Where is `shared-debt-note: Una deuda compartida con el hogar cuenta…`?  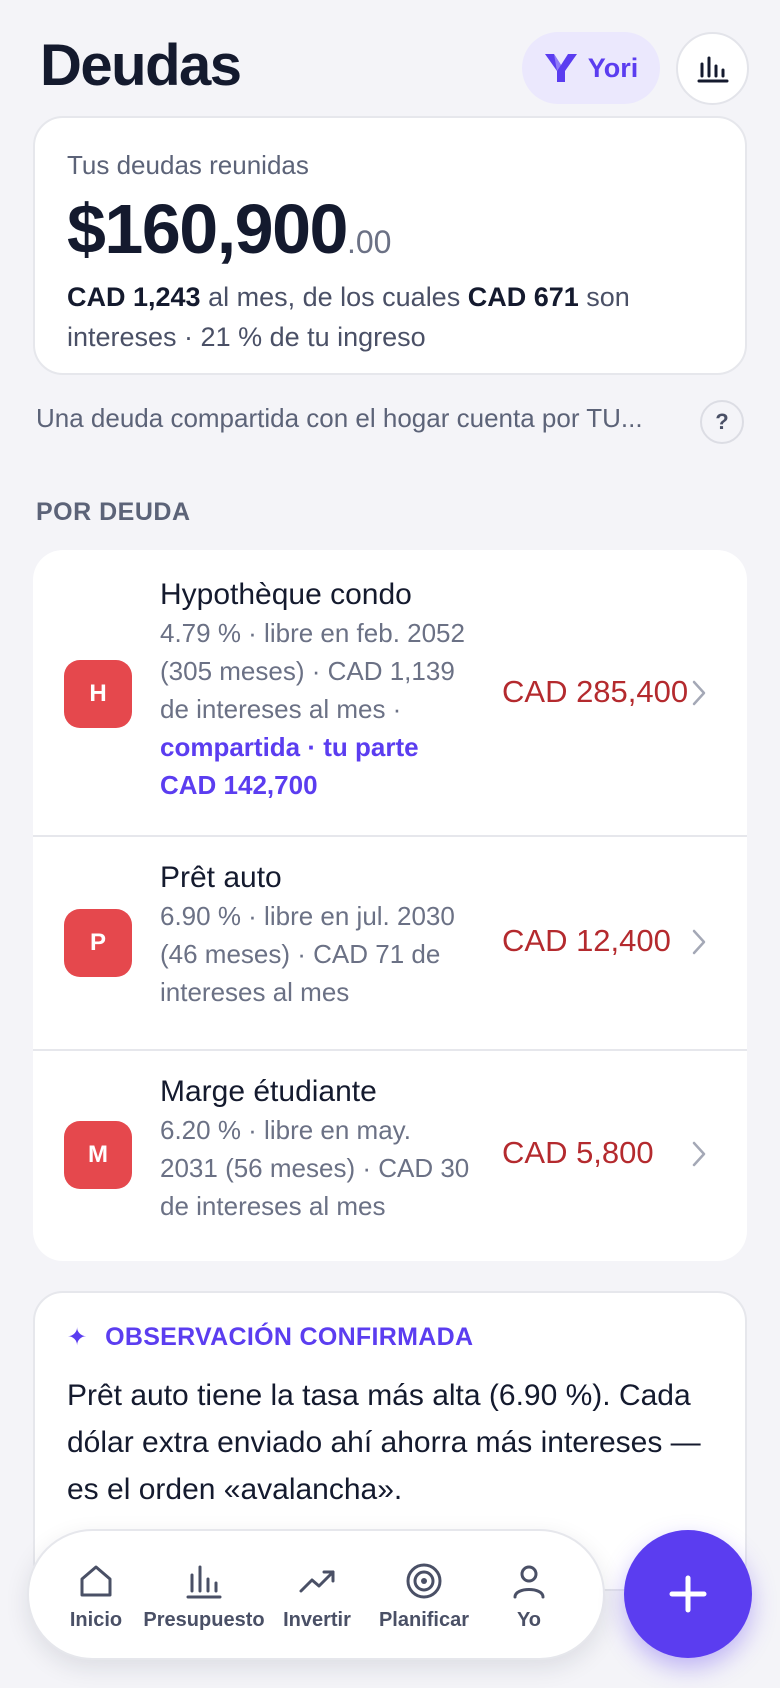
shared-debt-note: Una deuda compartida con el hogar cuenta… is located at coordinates (356, 418).